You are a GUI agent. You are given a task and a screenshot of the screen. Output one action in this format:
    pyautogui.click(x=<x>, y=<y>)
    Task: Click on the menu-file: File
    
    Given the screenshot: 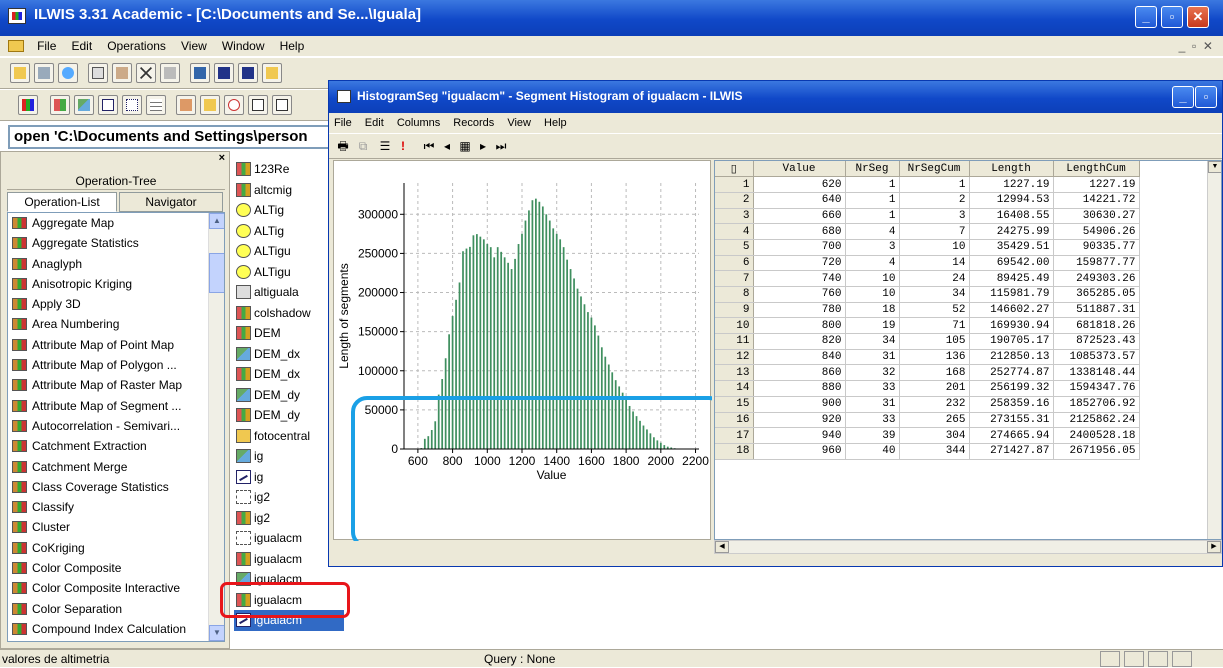 What is the action you would take?
    pyautogui.click(x=46, y=46)
    